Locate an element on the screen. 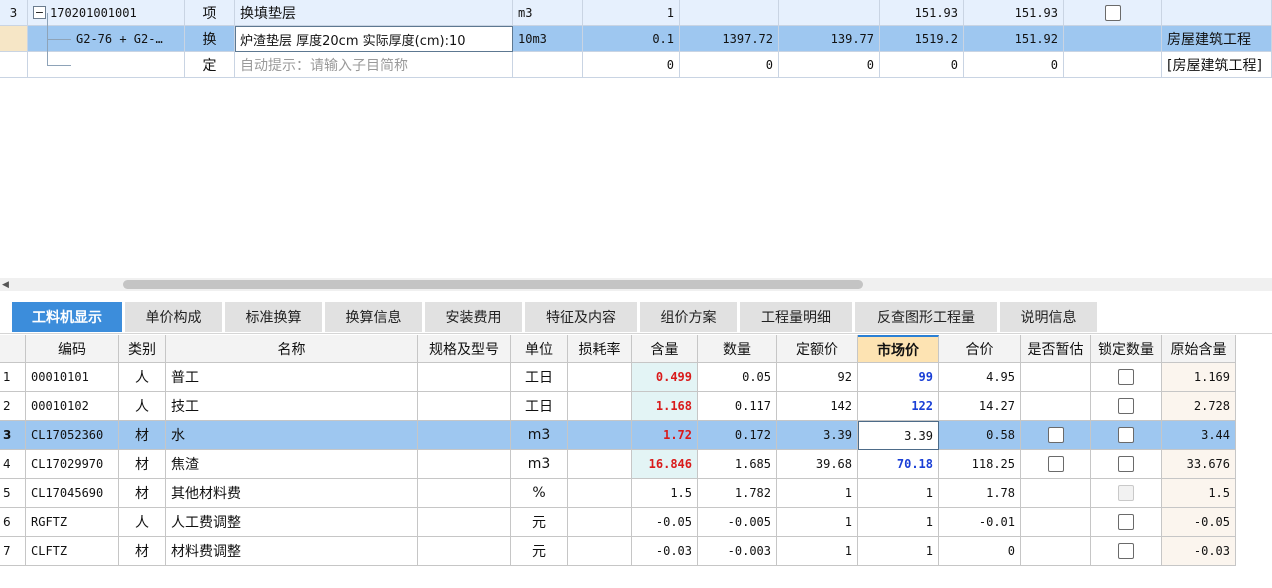 The height and width of the screenshot is (588, 1272). name-cell: 普工 is located at coordinates (292, 377).